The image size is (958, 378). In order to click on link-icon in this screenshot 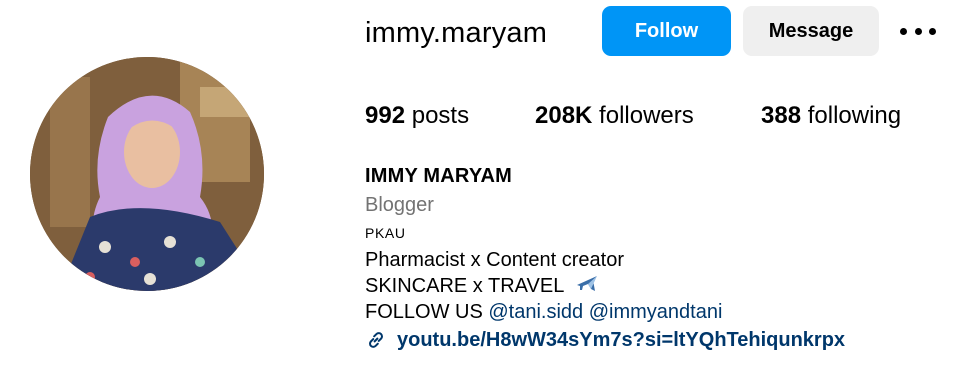, I will do `click(376, 340)`.